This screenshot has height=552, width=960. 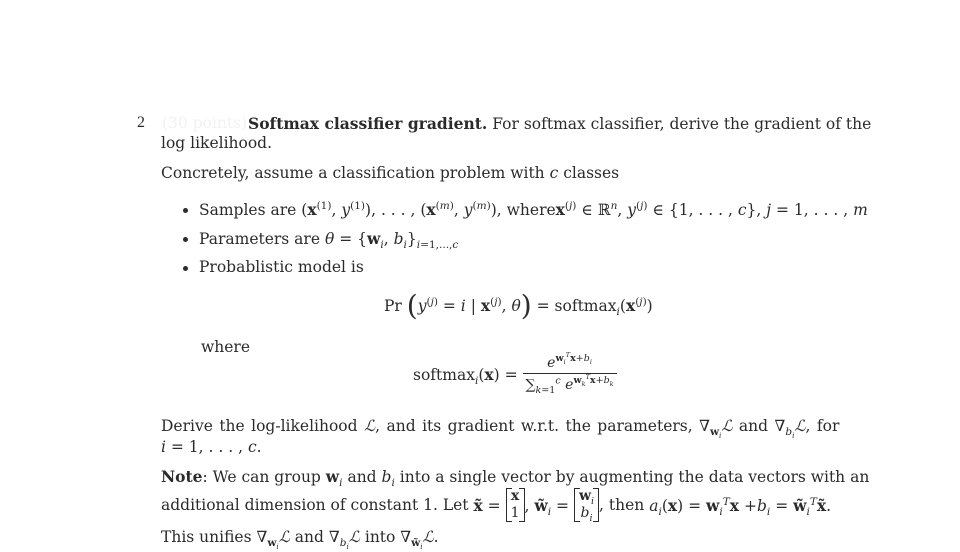 I want to click on note-label: Note, so click(x=182, y=476).